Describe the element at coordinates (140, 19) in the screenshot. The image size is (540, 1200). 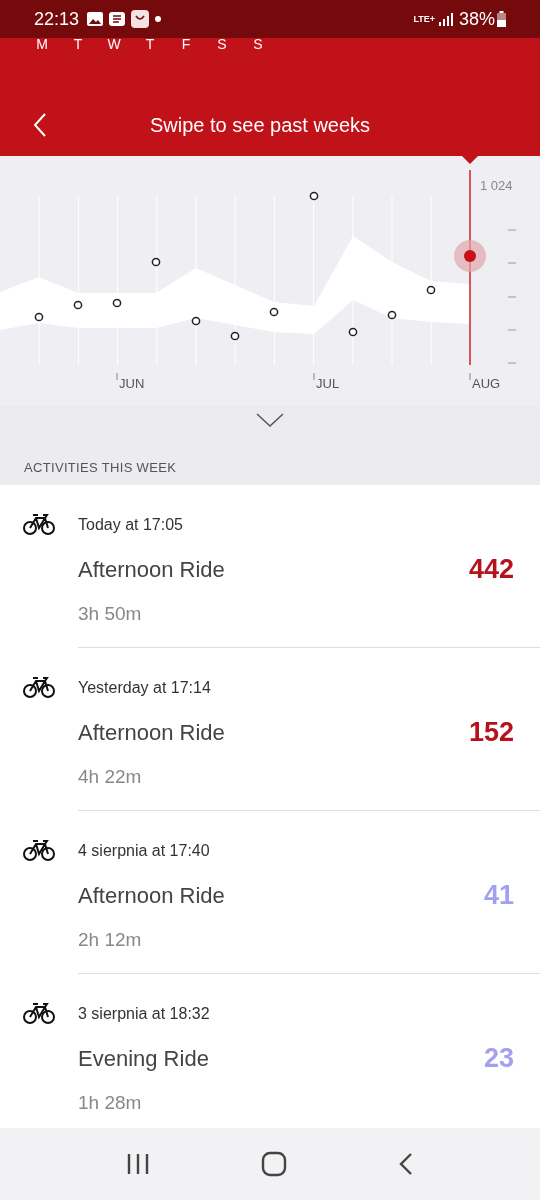
I see `bag-icon` at that location.